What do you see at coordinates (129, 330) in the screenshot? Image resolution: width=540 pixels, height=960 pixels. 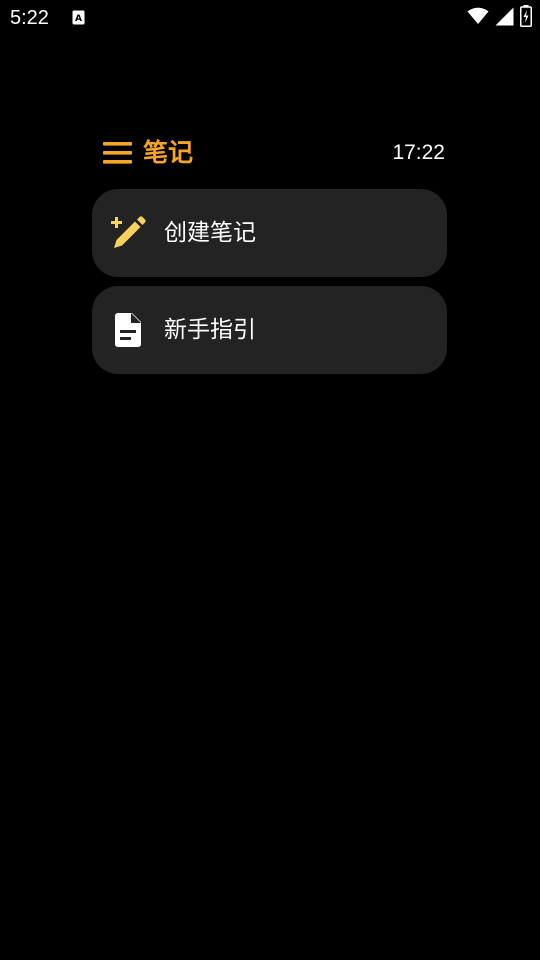 I see `document-icon` at bounding box center [129, 330].